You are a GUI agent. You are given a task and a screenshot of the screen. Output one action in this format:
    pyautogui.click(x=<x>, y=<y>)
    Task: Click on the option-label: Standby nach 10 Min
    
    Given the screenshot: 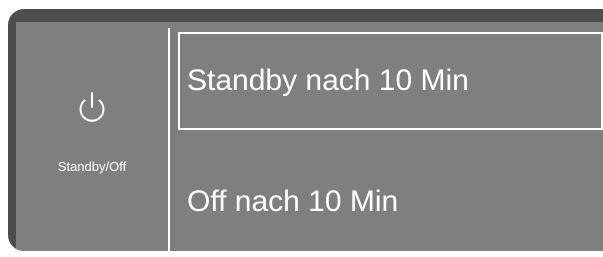 What is the action you would take?
    pyautogui.click(x=328, y=80)
    